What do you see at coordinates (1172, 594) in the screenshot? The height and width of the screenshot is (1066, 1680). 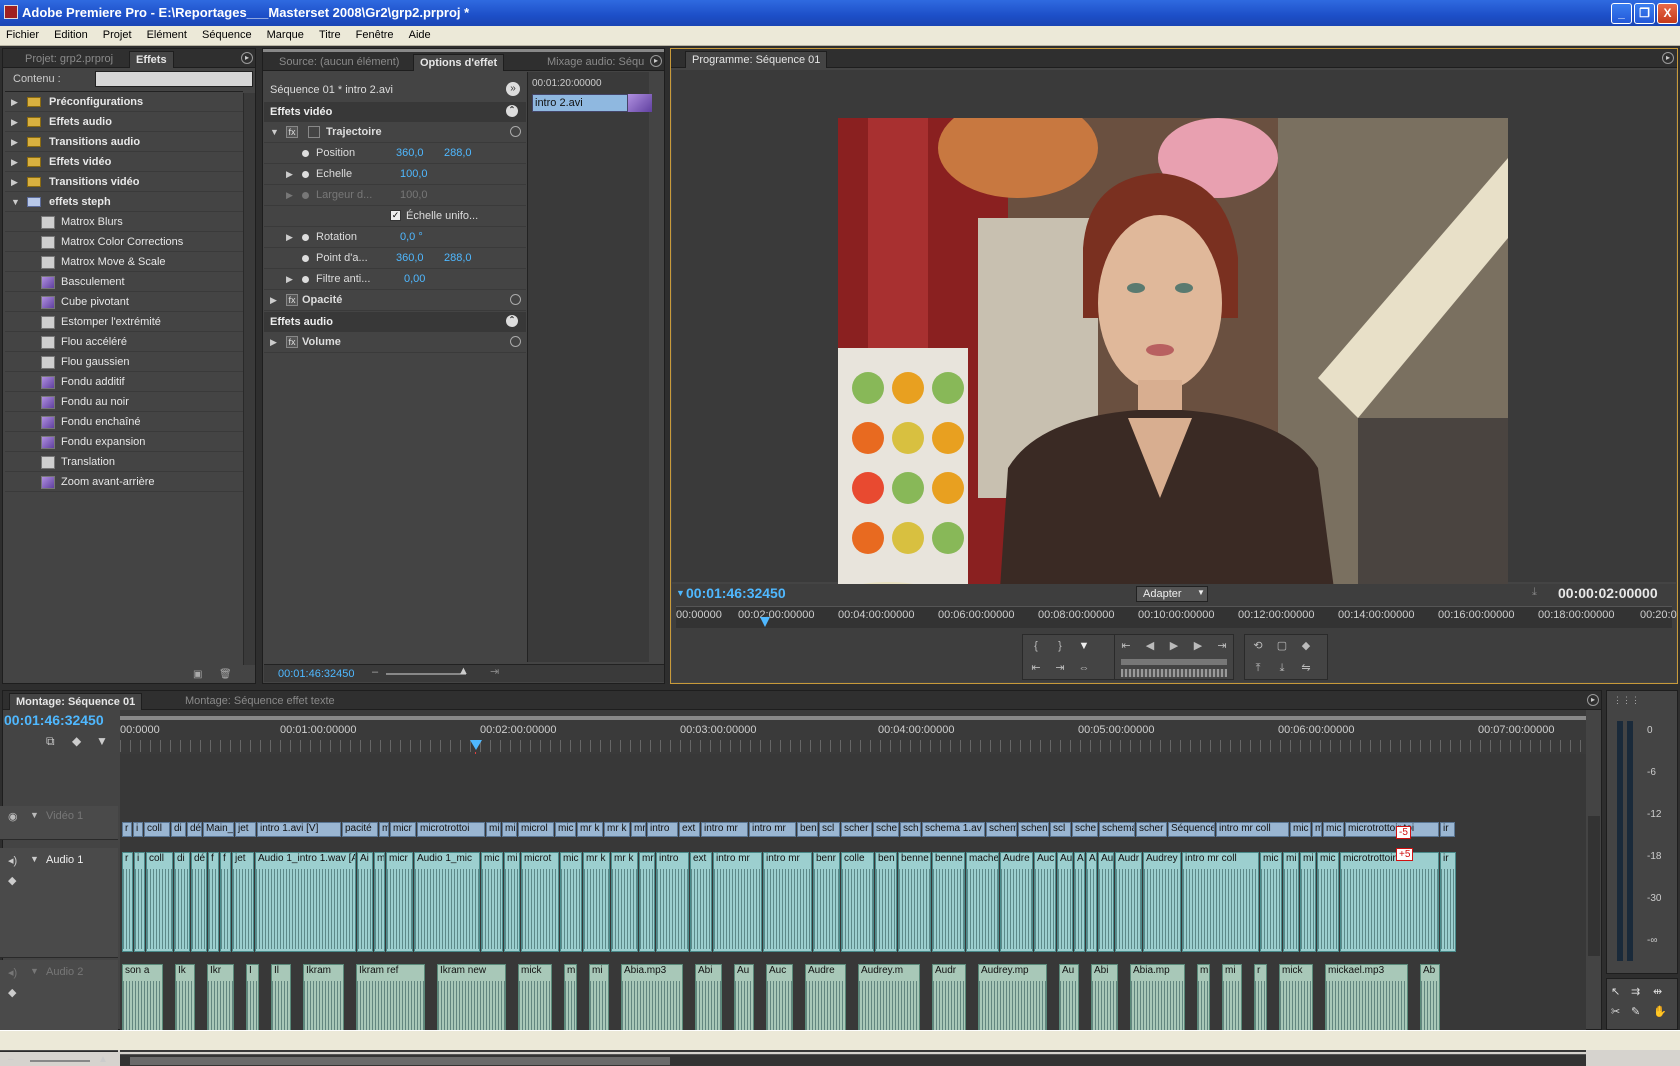 I see `fit-dropdown: Adapter ▼` at bounding box center [1172, 594].